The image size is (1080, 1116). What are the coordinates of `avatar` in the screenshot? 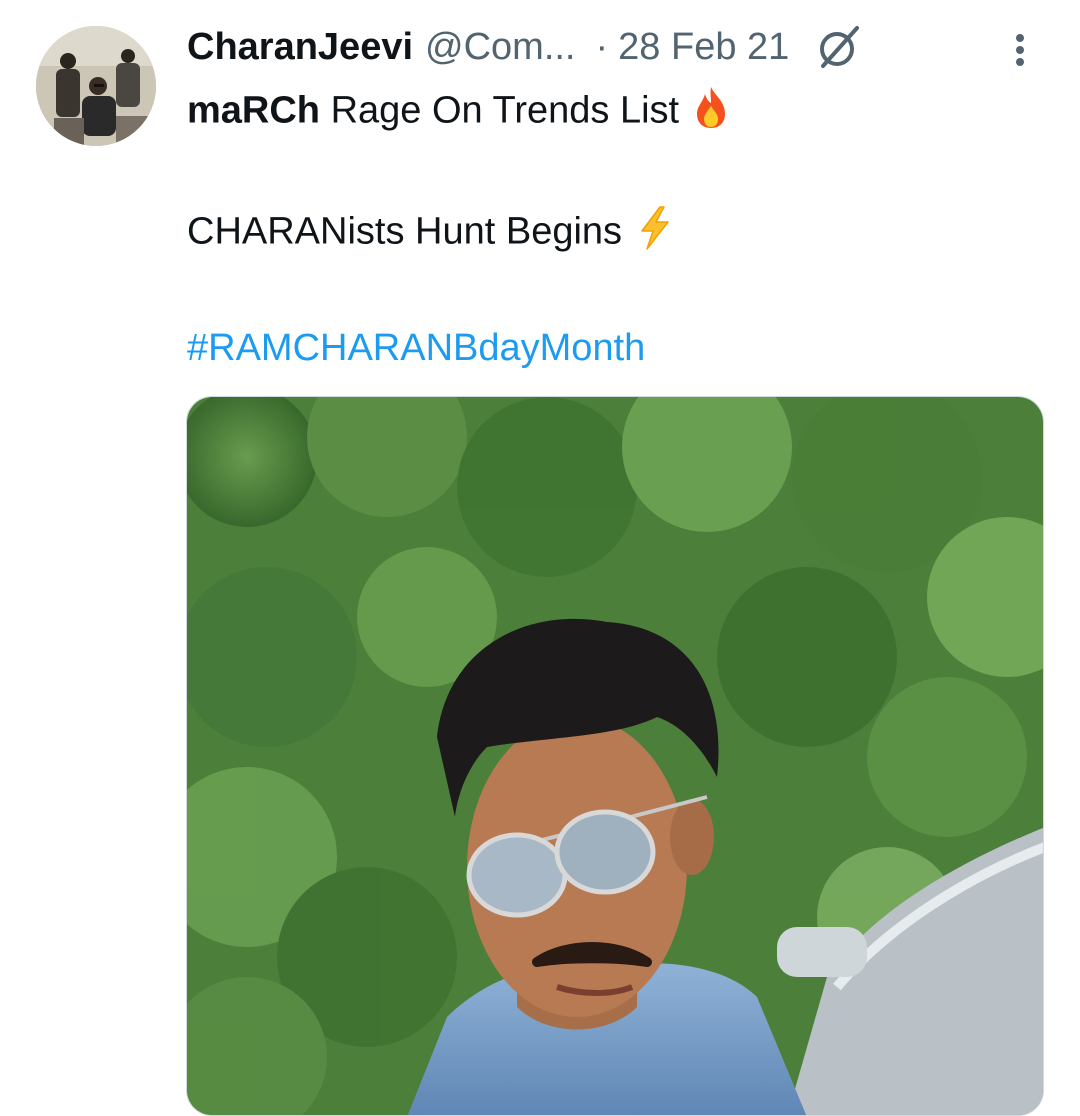 It's located at (96, 86).